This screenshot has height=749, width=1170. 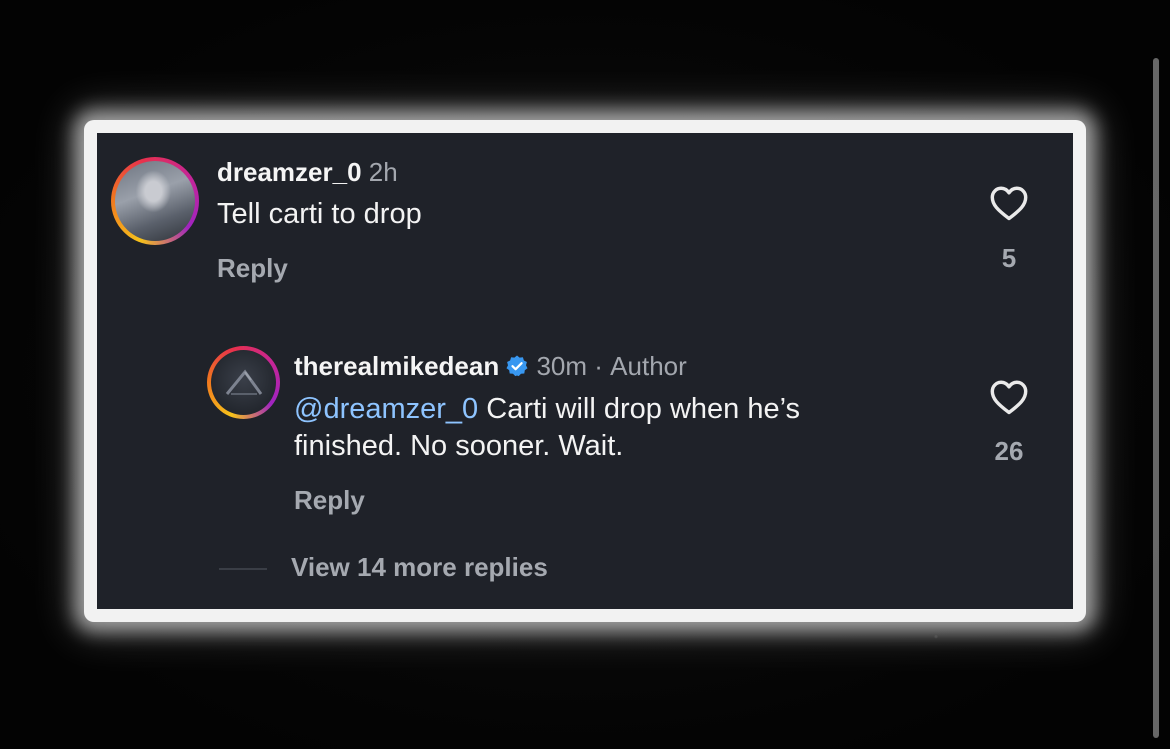 What do you see at coordinates (386, 409) in the screenshot?
I see `mention-link: @dreamzer_0` at bounding box center [386, 409].